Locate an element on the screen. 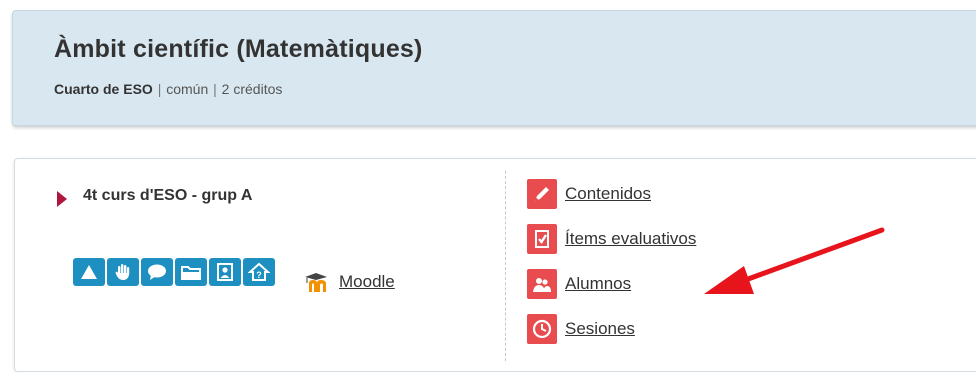  group-expand-arrow is located at coordinates (62, 199).